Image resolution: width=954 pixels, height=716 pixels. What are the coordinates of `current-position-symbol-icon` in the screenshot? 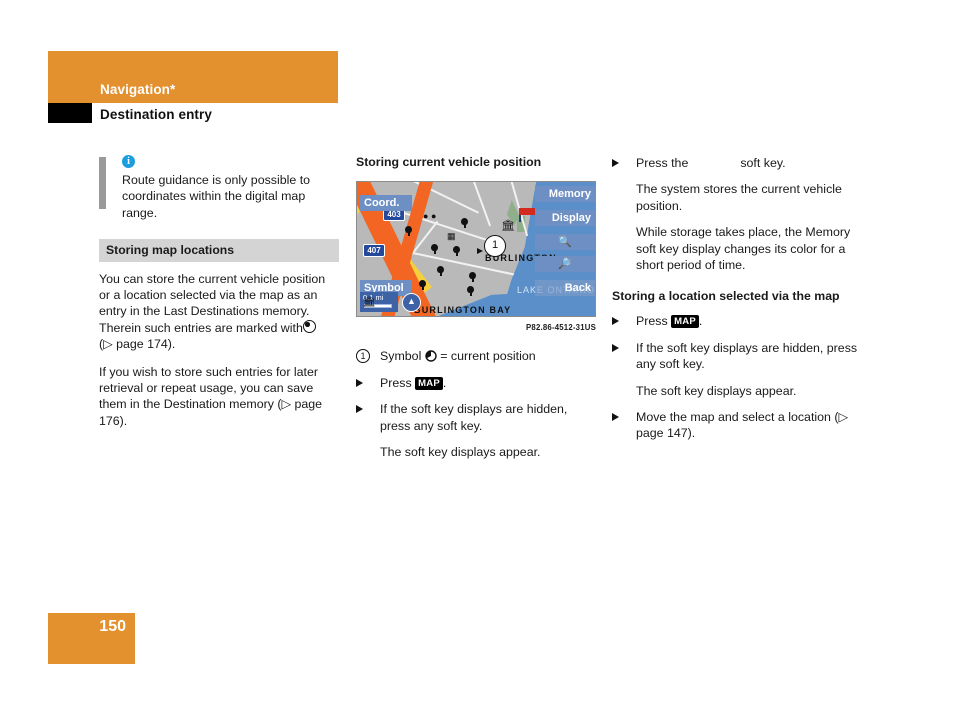 It's located at (431, 356).